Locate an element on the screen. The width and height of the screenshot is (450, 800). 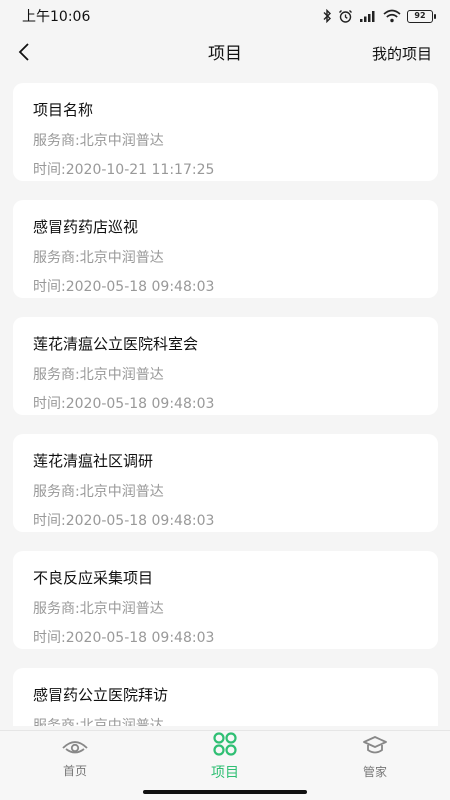
status-time: 上午10:06 is located at coordinates (56, 17).